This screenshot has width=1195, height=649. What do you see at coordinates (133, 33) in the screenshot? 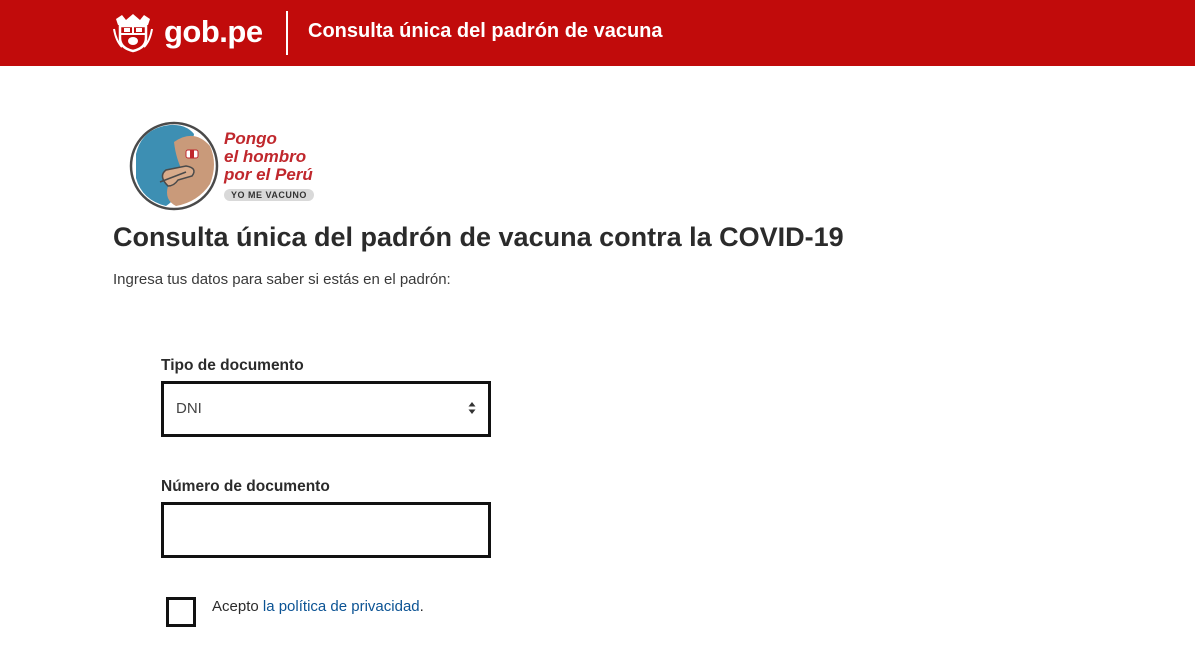
I see `peru-coat-of-arms-icon` at bounding box center [133, 33].